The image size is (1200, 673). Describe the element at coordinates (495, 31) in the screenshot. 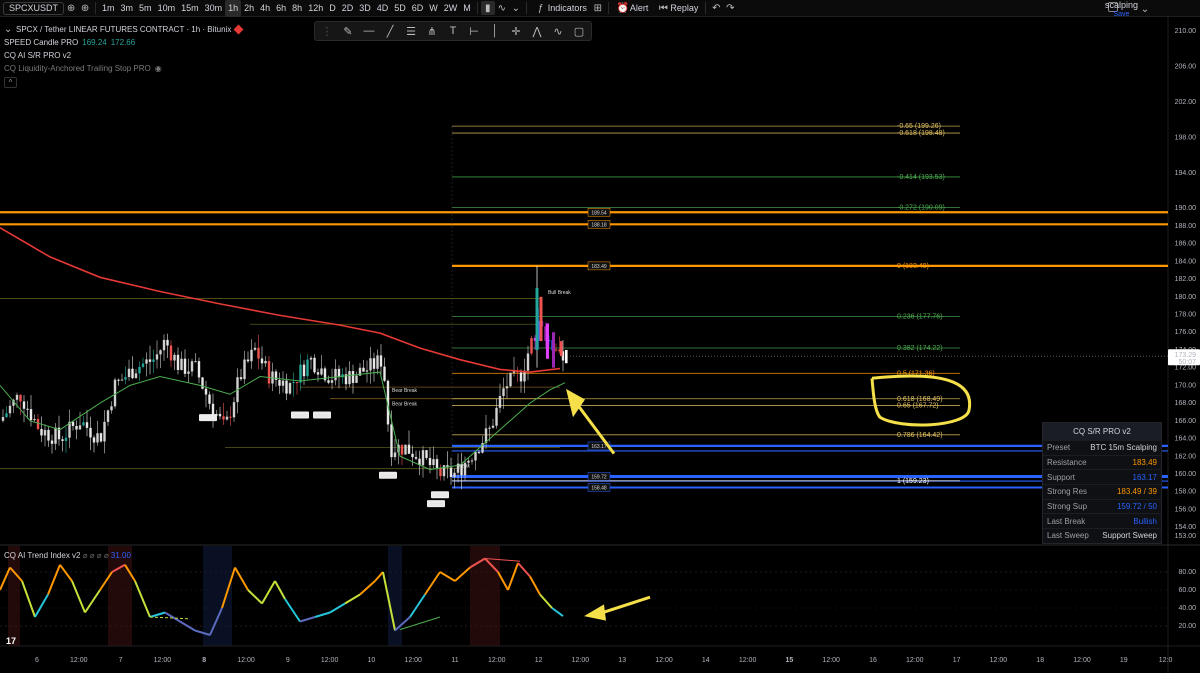

I see `vertical-line-icon: │` at that location.